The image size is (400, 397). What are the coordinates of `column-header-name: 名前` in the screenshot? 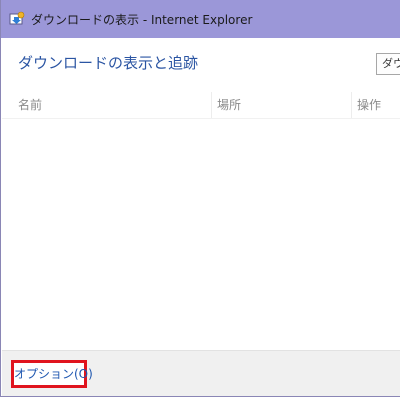 It's located at (30, 105).